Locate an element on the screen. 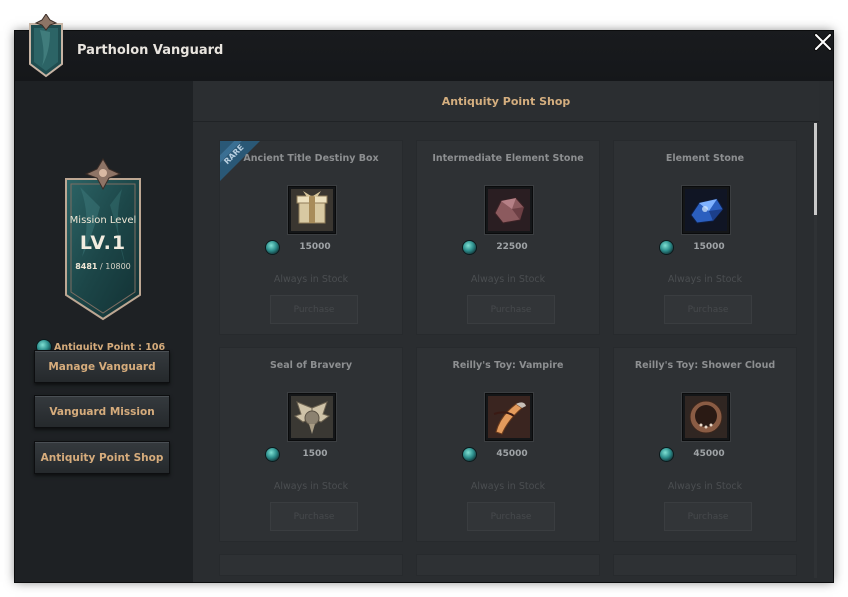 This screenshot has width=848, height=597. gift-box-icon is located at coordinates (312, 210).